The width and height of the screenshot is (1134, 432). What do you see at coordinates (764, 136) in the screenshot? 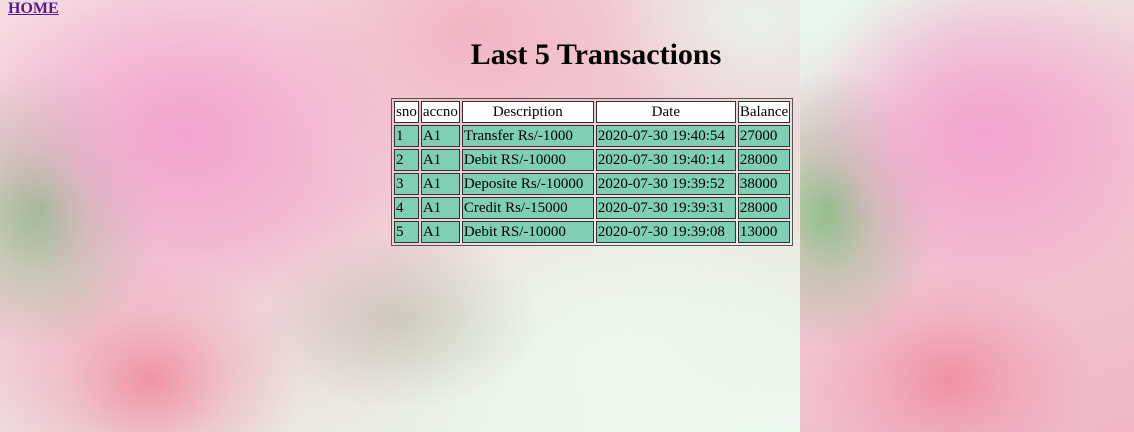
I see `cell-balance: 27000` at bounding box center [764, 136].